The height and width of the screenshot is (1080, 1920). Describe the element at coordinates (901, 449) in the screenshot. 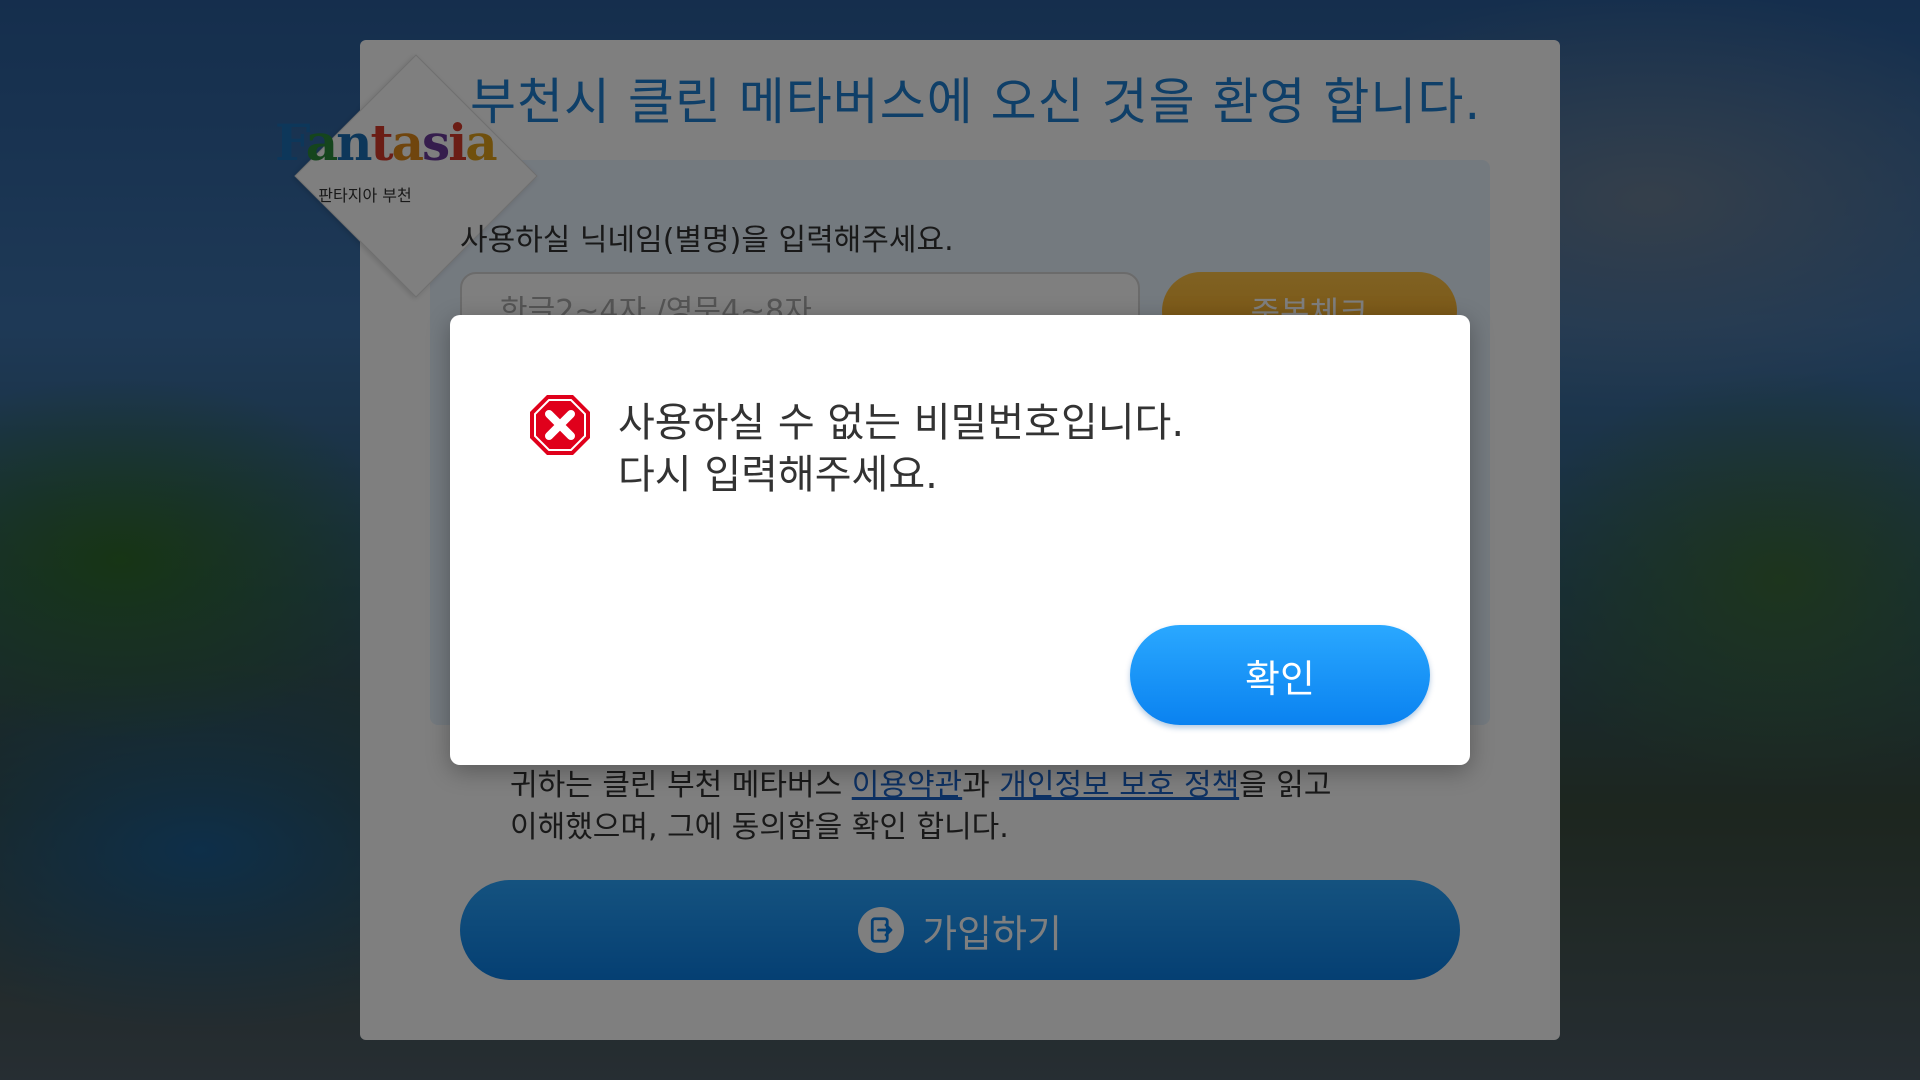

I see `alert-message: 사용하실 수 없는 비밀번호입니다. 다시 입력해주세요.` at that location.